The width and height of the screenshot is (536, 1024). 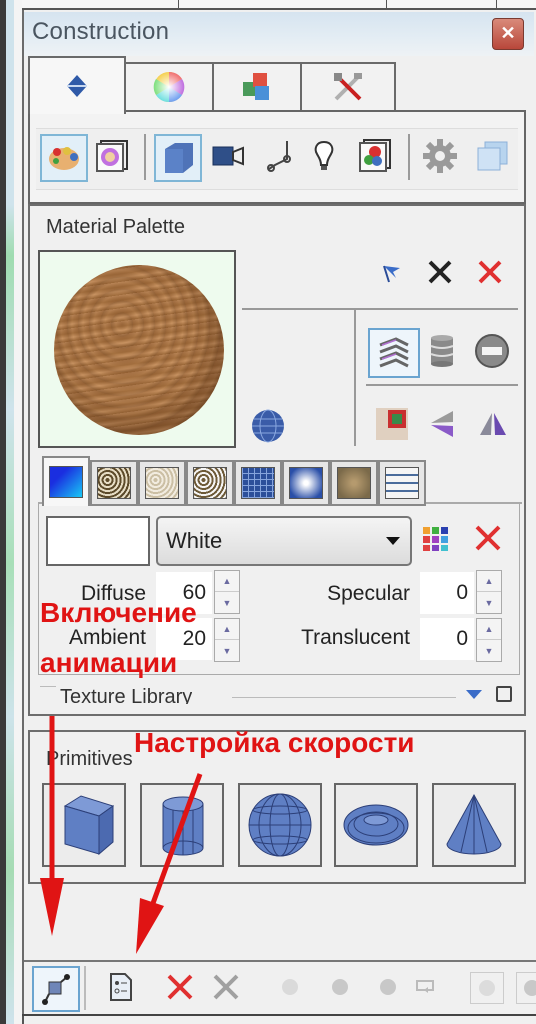 I want to click on arrow-to-speed-button, so click(x=169, y=863).